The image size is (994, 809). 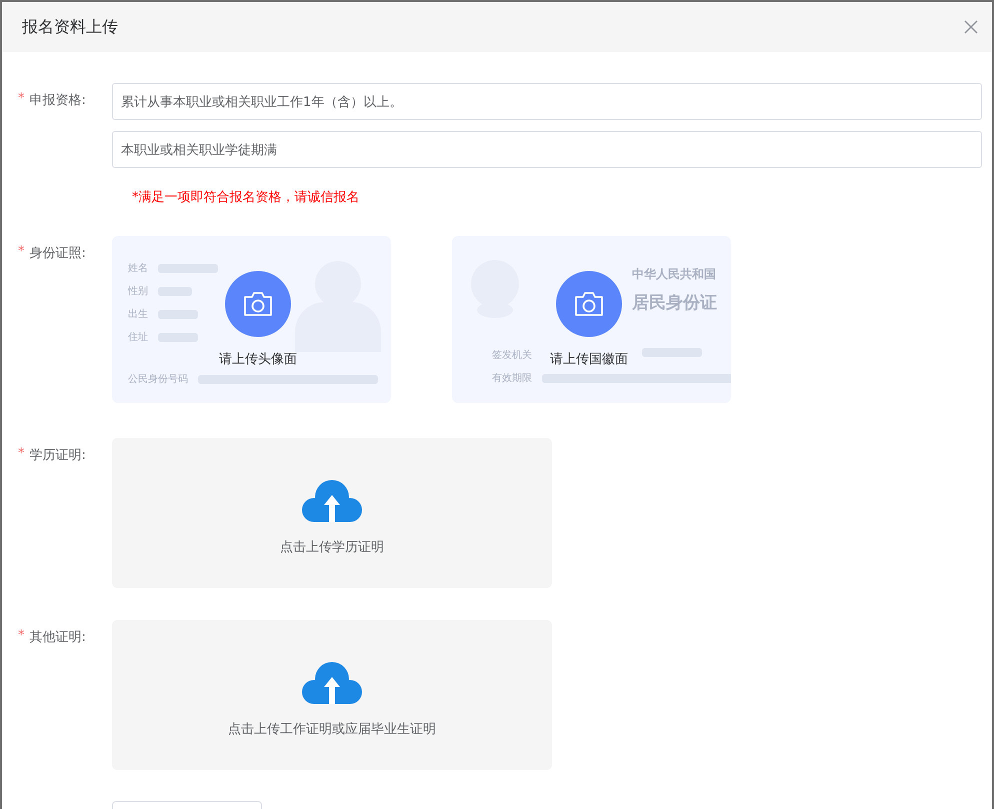 What do you see at coordinates (251, 319) in the screenshot?
I see `id-card-upload: 姓名 性别 出生 住址 公民身份号码 请上传头像面` at bounding box center [251, 319].